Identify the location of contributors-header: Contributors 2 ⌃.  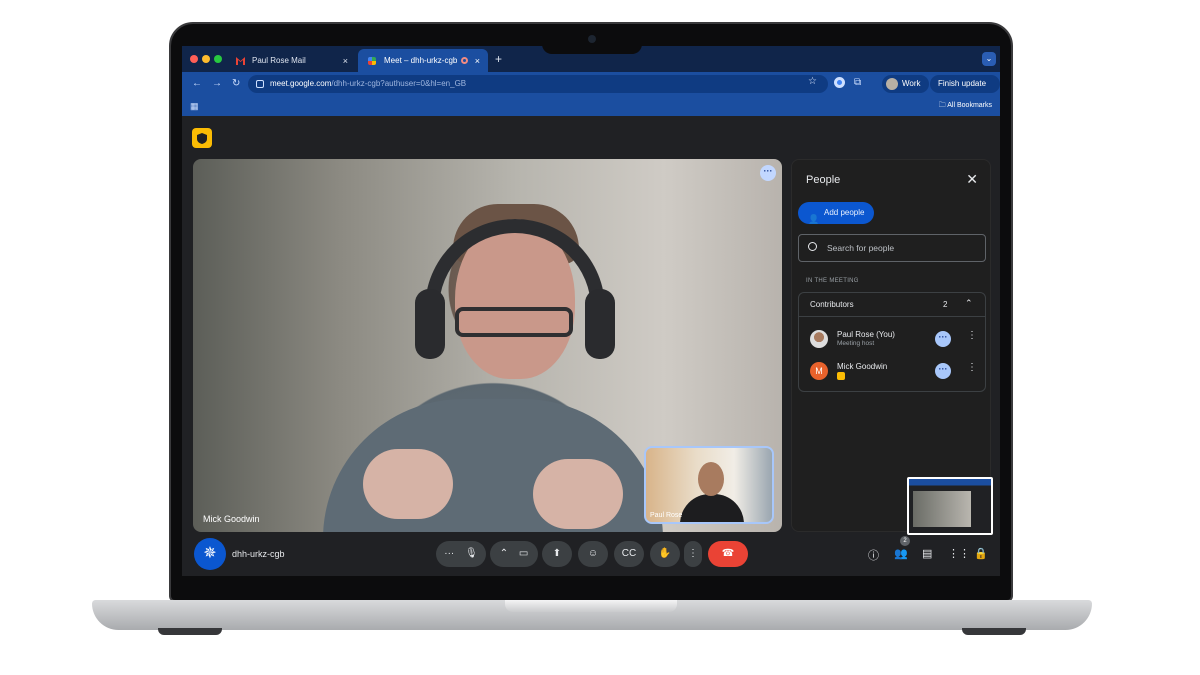
(892, 305).